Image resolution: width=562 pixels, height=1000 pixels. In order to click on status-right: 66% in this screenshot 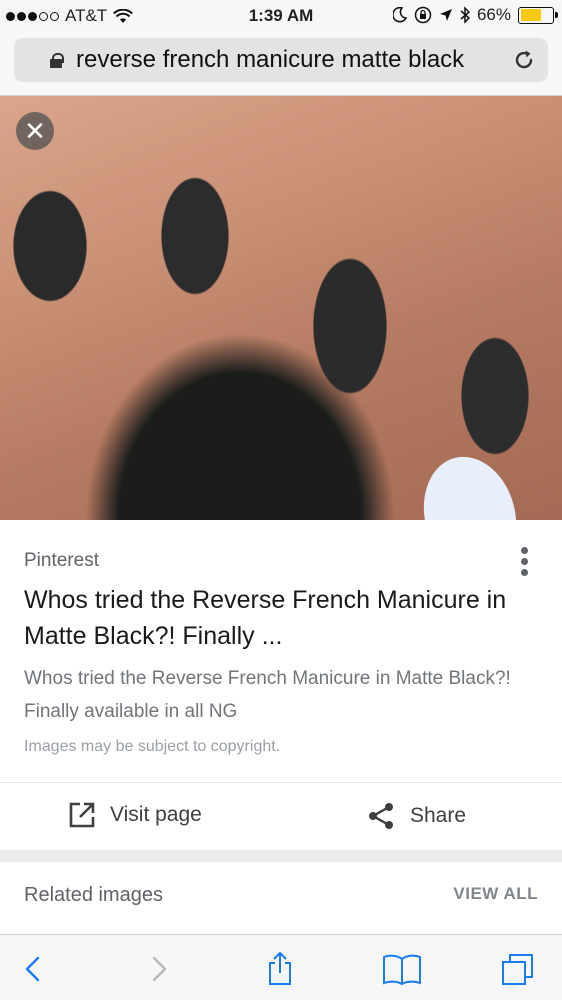, I will do `click(475, 15)`.